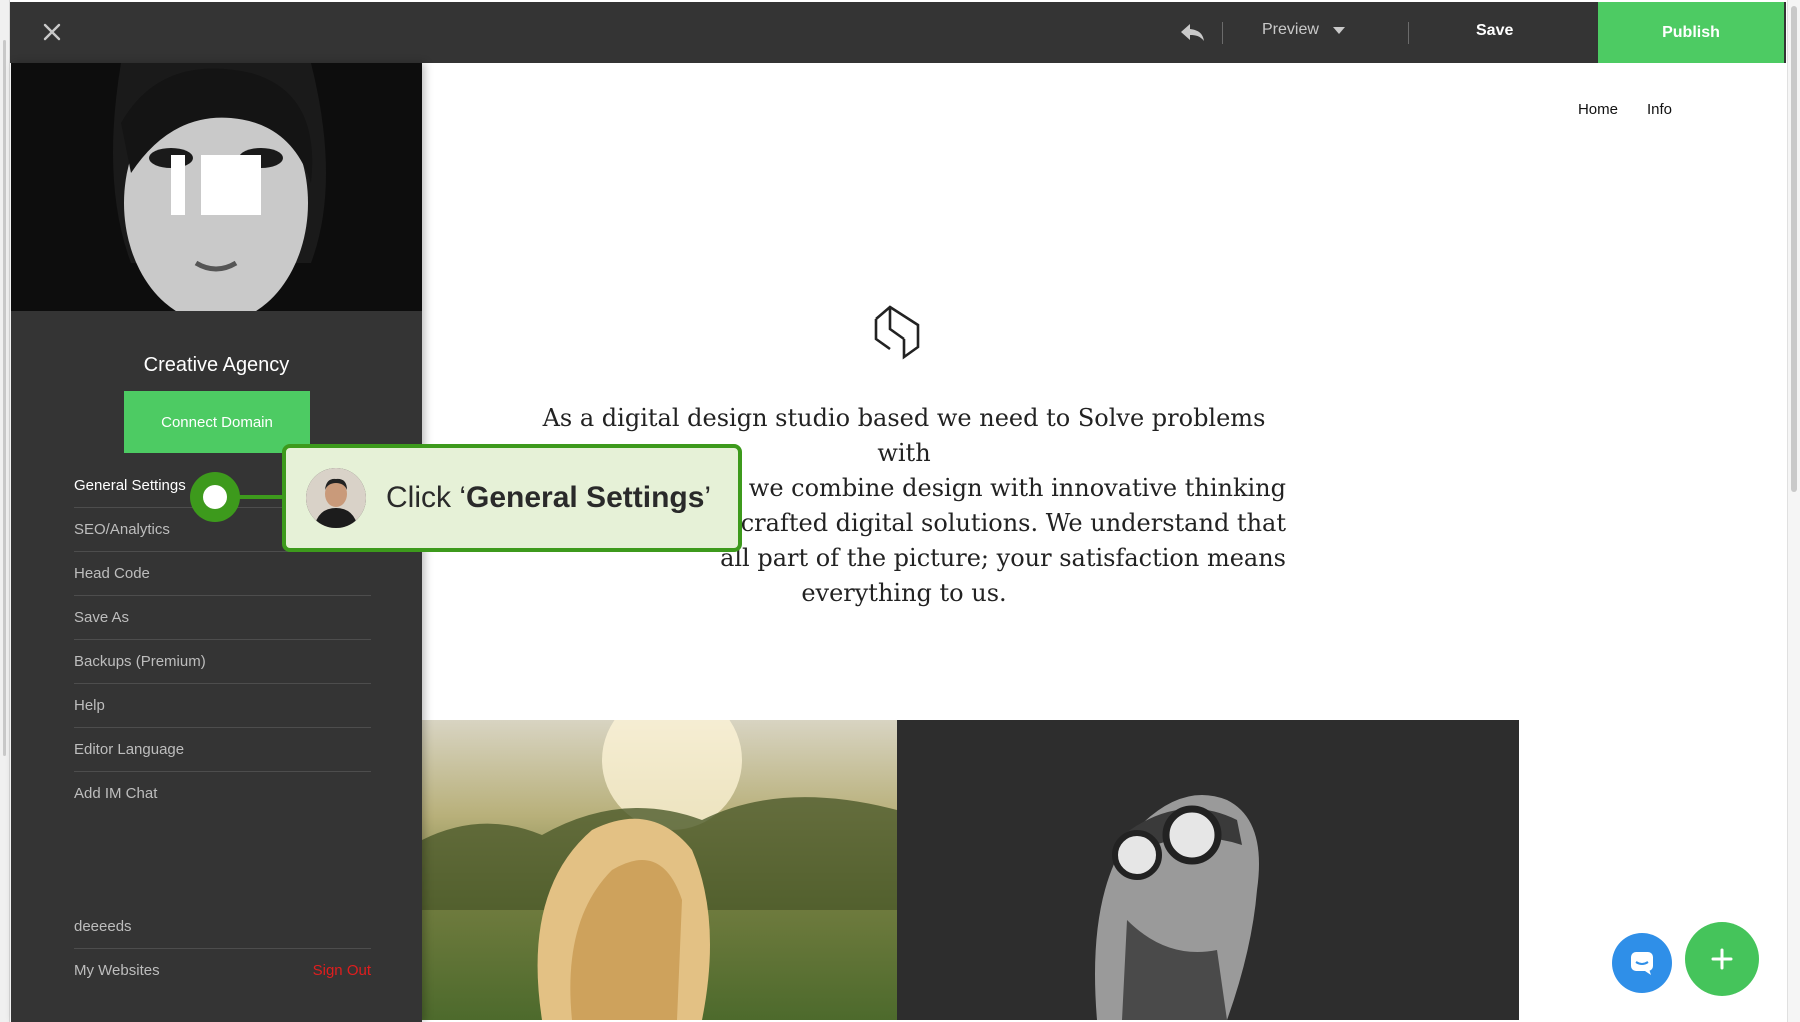 This screenshot has width=1800, height=1022. Describe the element at coordinates (898, 32) in the screenshot. I see `editor-toolbar: Preview Save Publish` at that location.